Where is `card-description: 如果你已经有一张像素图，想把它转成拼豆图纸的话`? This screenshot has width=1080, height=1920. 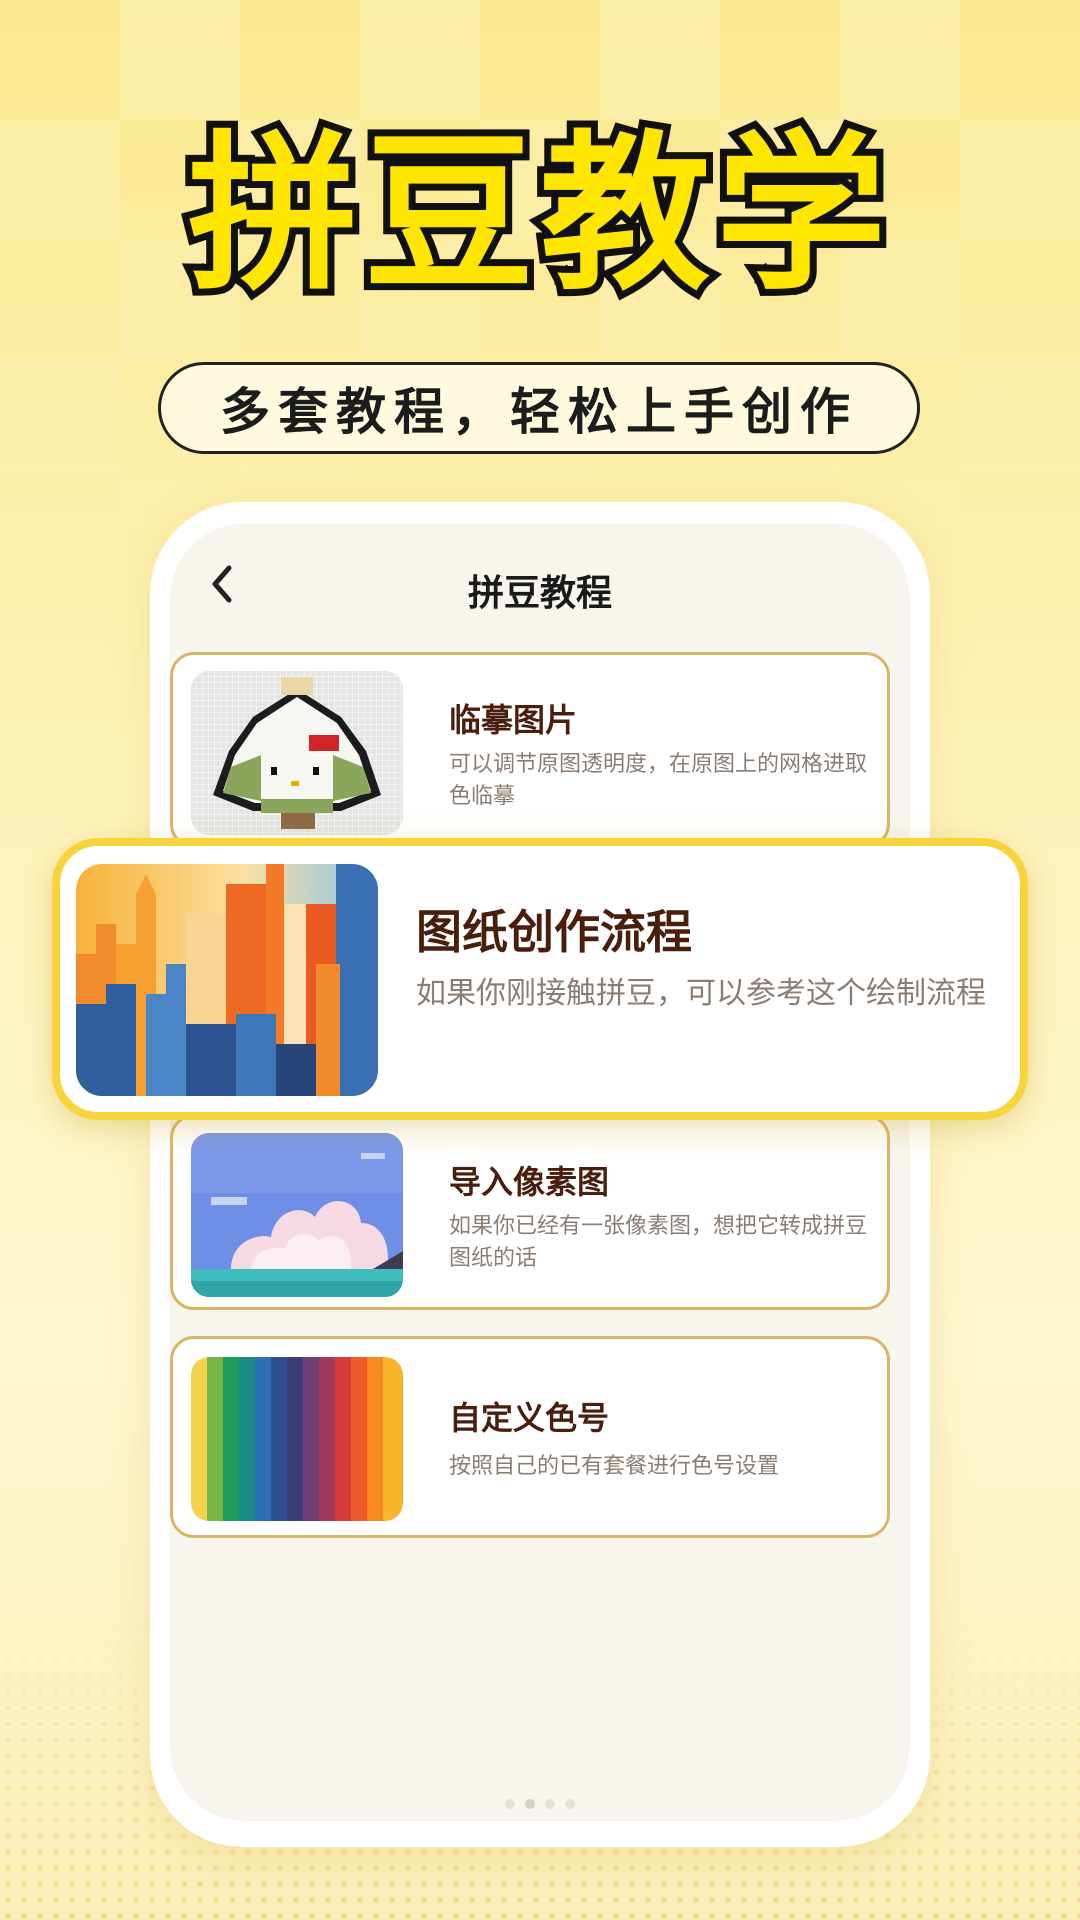 card-description: 如果你已经有一张像素图，想把它转成拼豆图纸的话 is located at coordinates (658, 1242).